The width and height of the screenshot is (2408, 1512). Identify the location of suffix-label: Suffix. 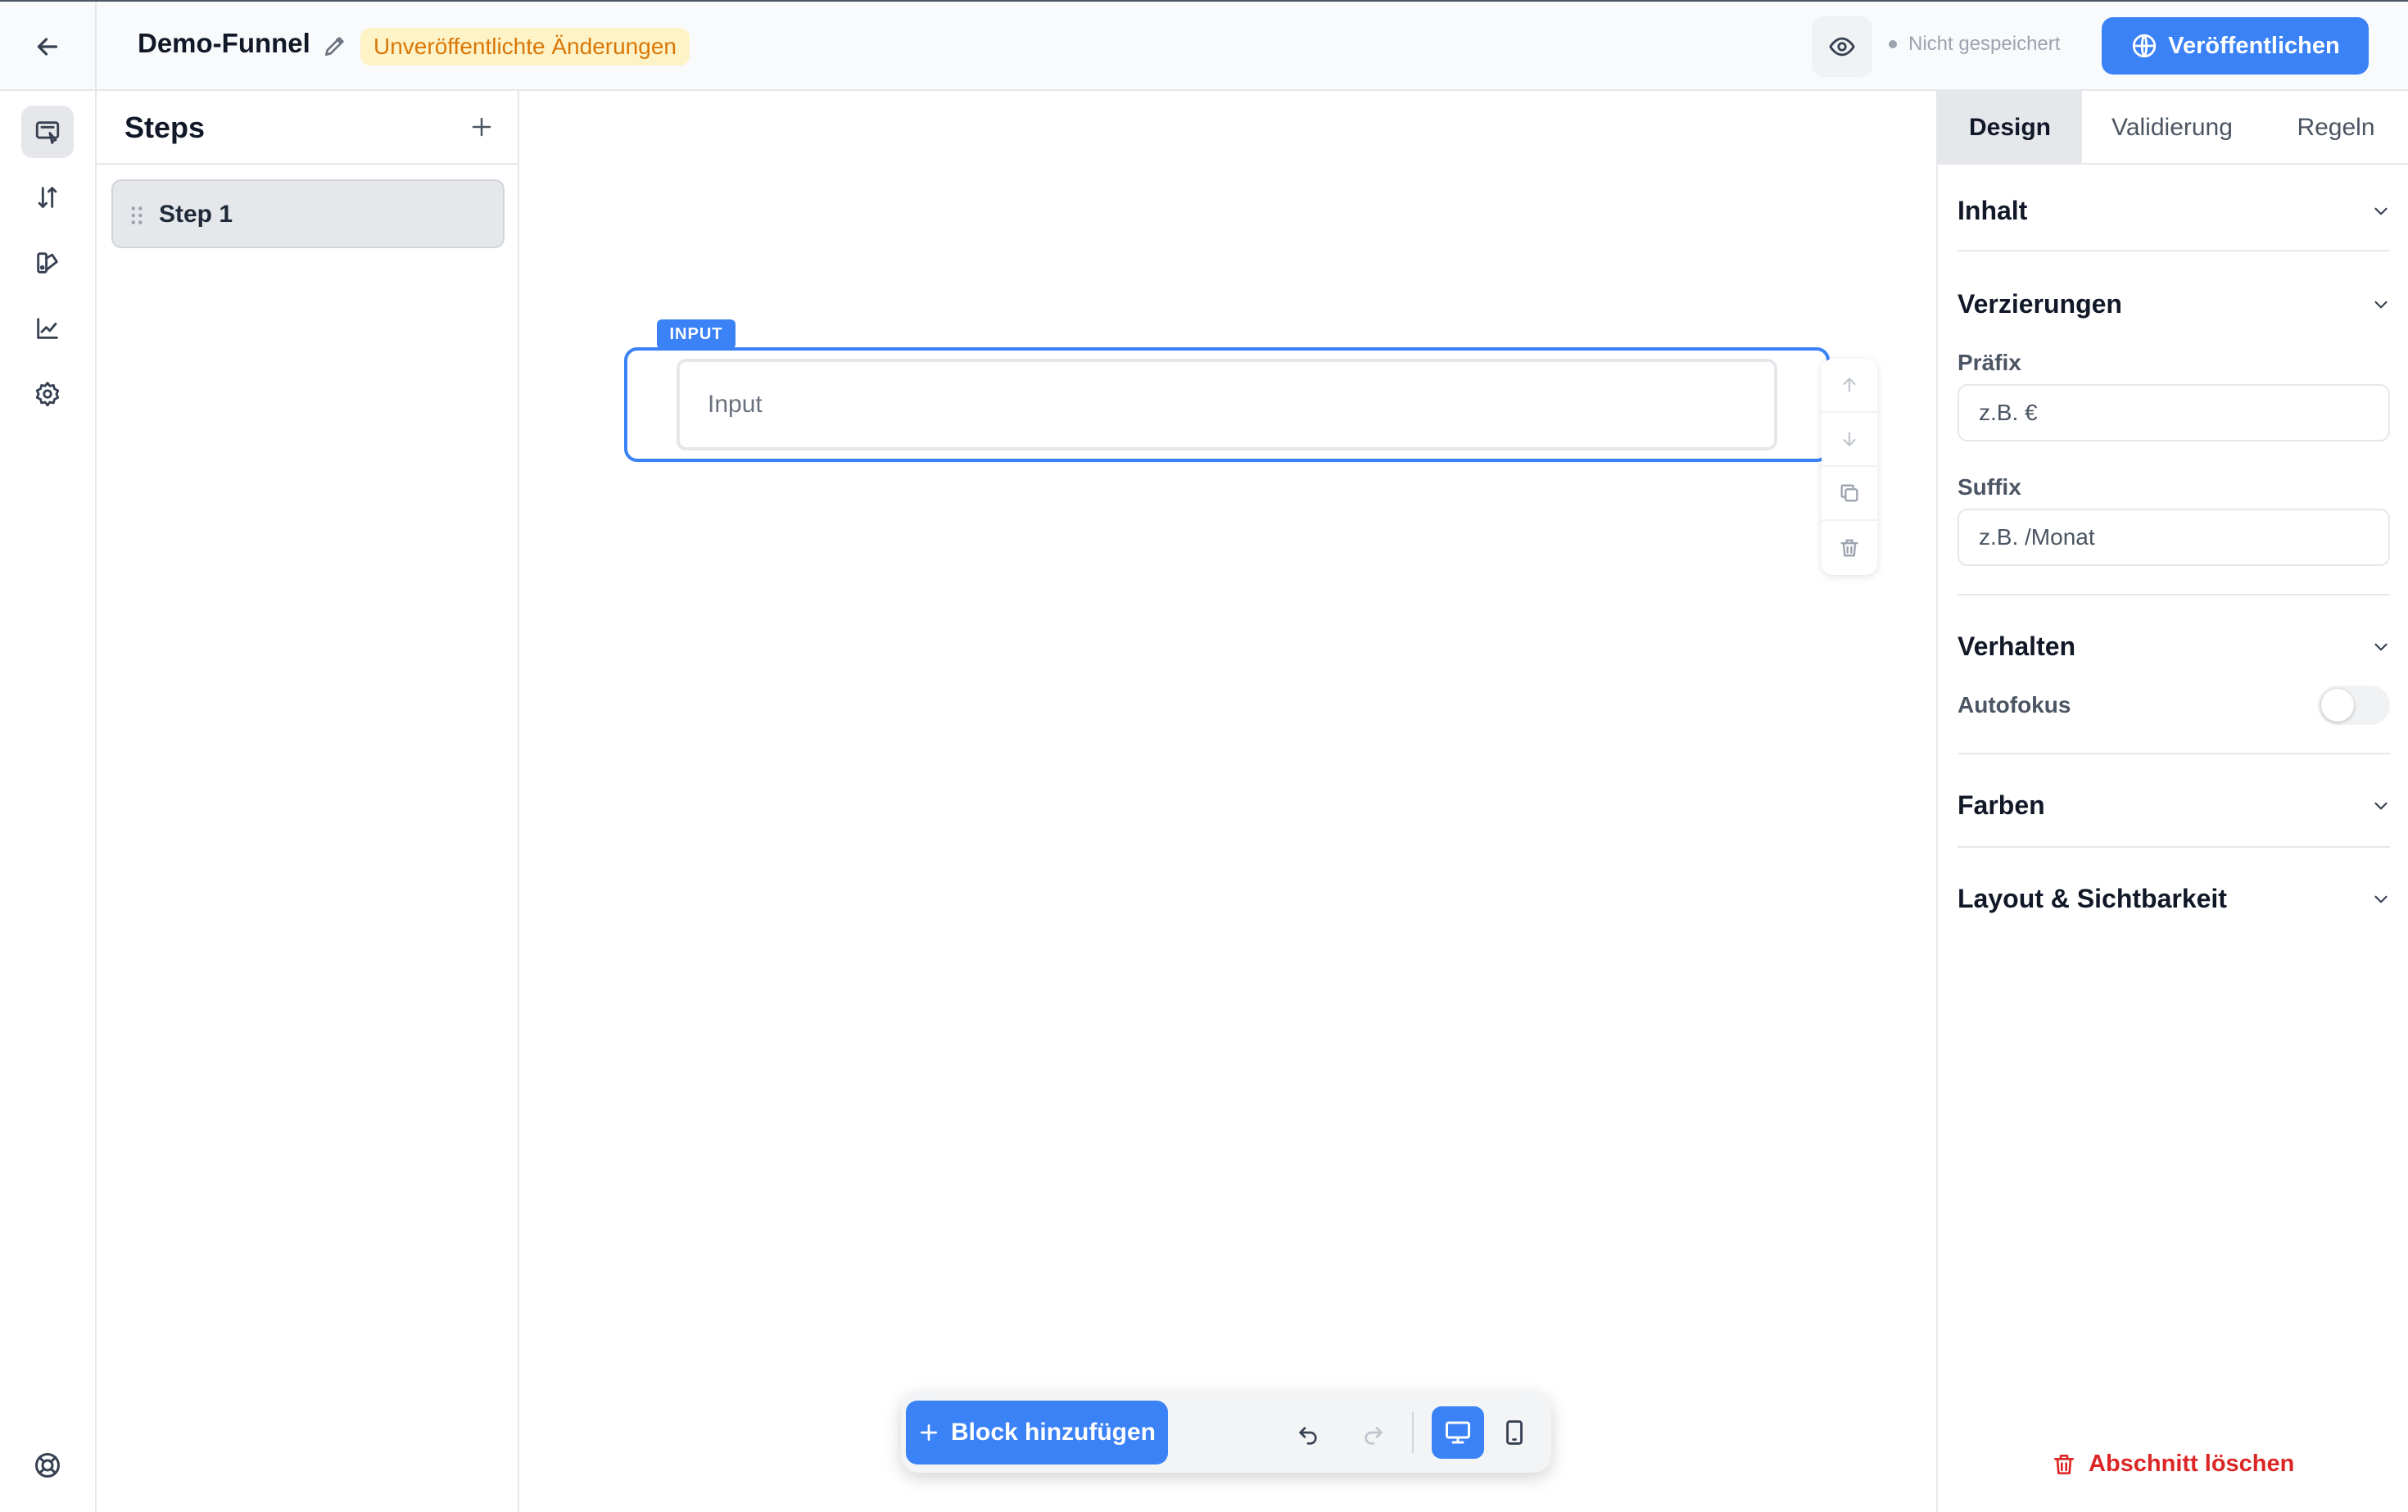
(1989, 487).